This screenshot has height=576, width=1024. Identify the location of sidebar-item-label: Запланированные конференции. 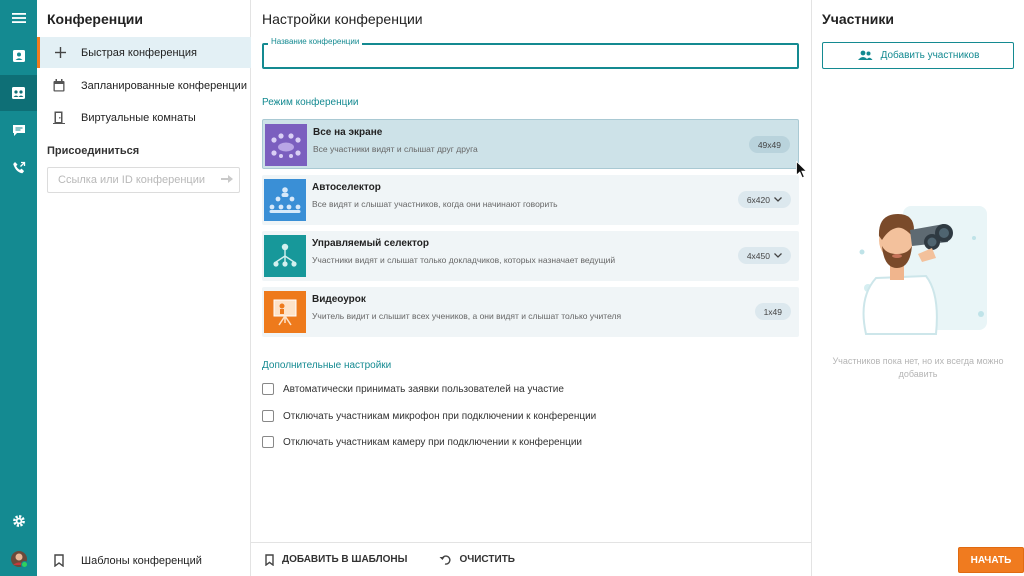
(164, 85).